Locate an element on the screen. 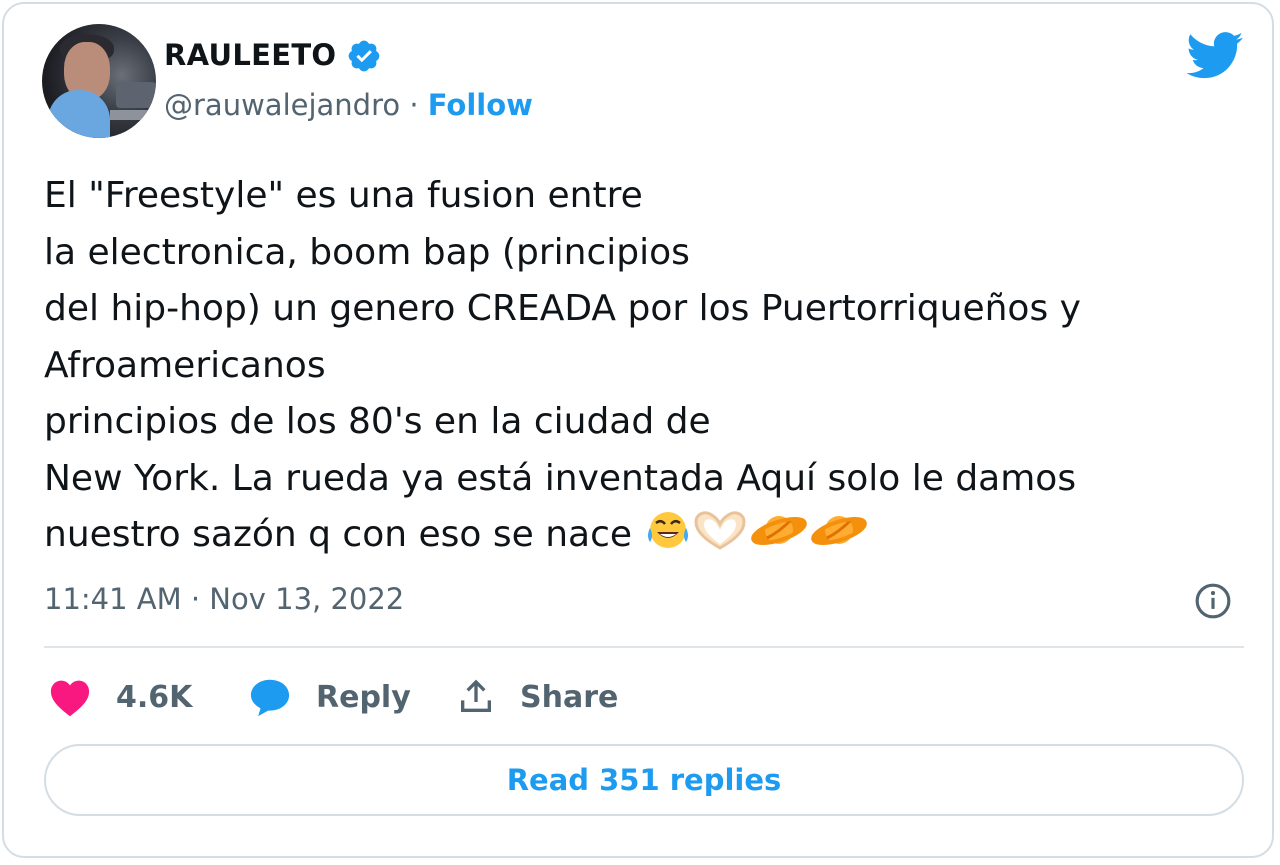 The height and width of the screenshot is (865, 1280). share-icon is located at coordinates (476, 695).